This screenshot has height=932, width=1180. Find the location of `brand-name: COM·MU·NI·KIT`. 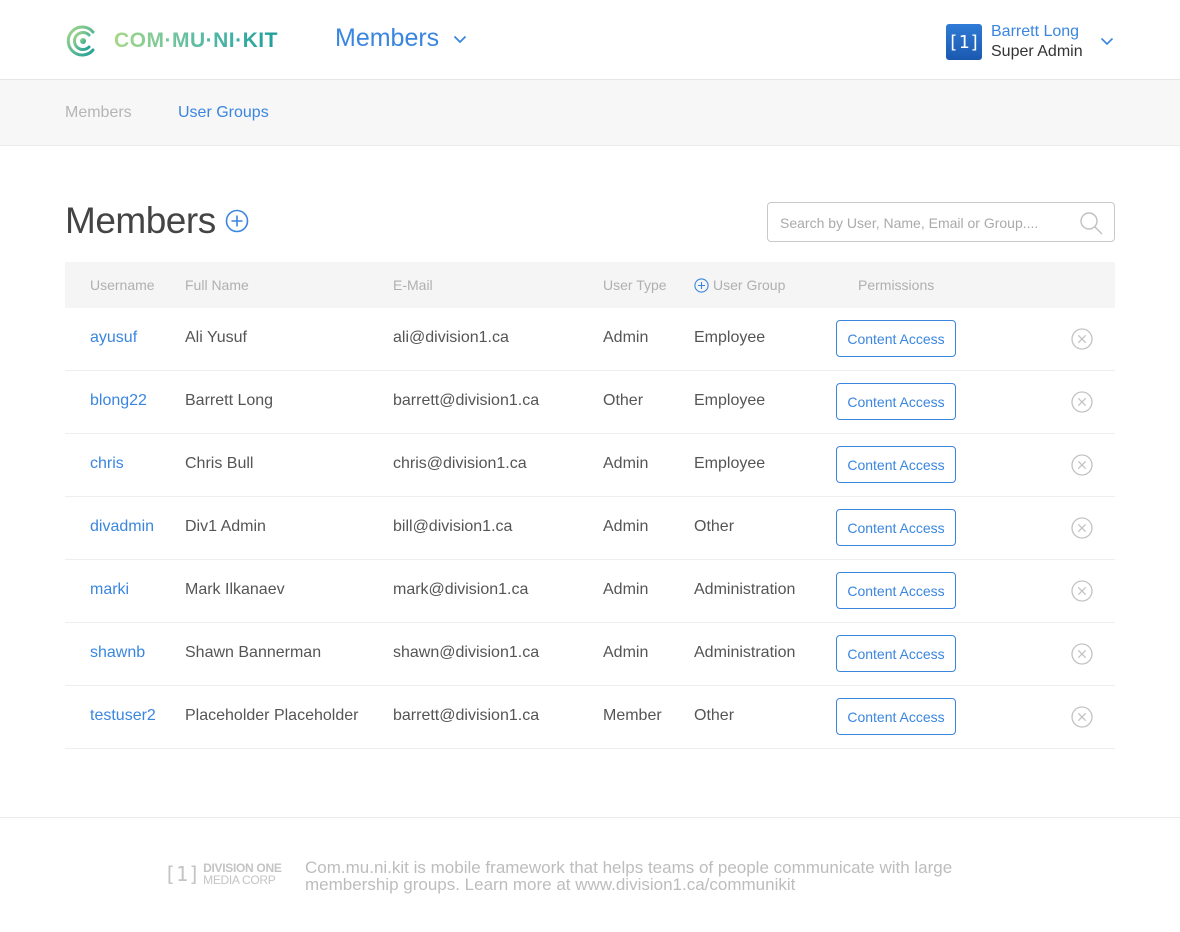

brand-name: COM·MU·NI·KIT is located at coordinates (196, 40).